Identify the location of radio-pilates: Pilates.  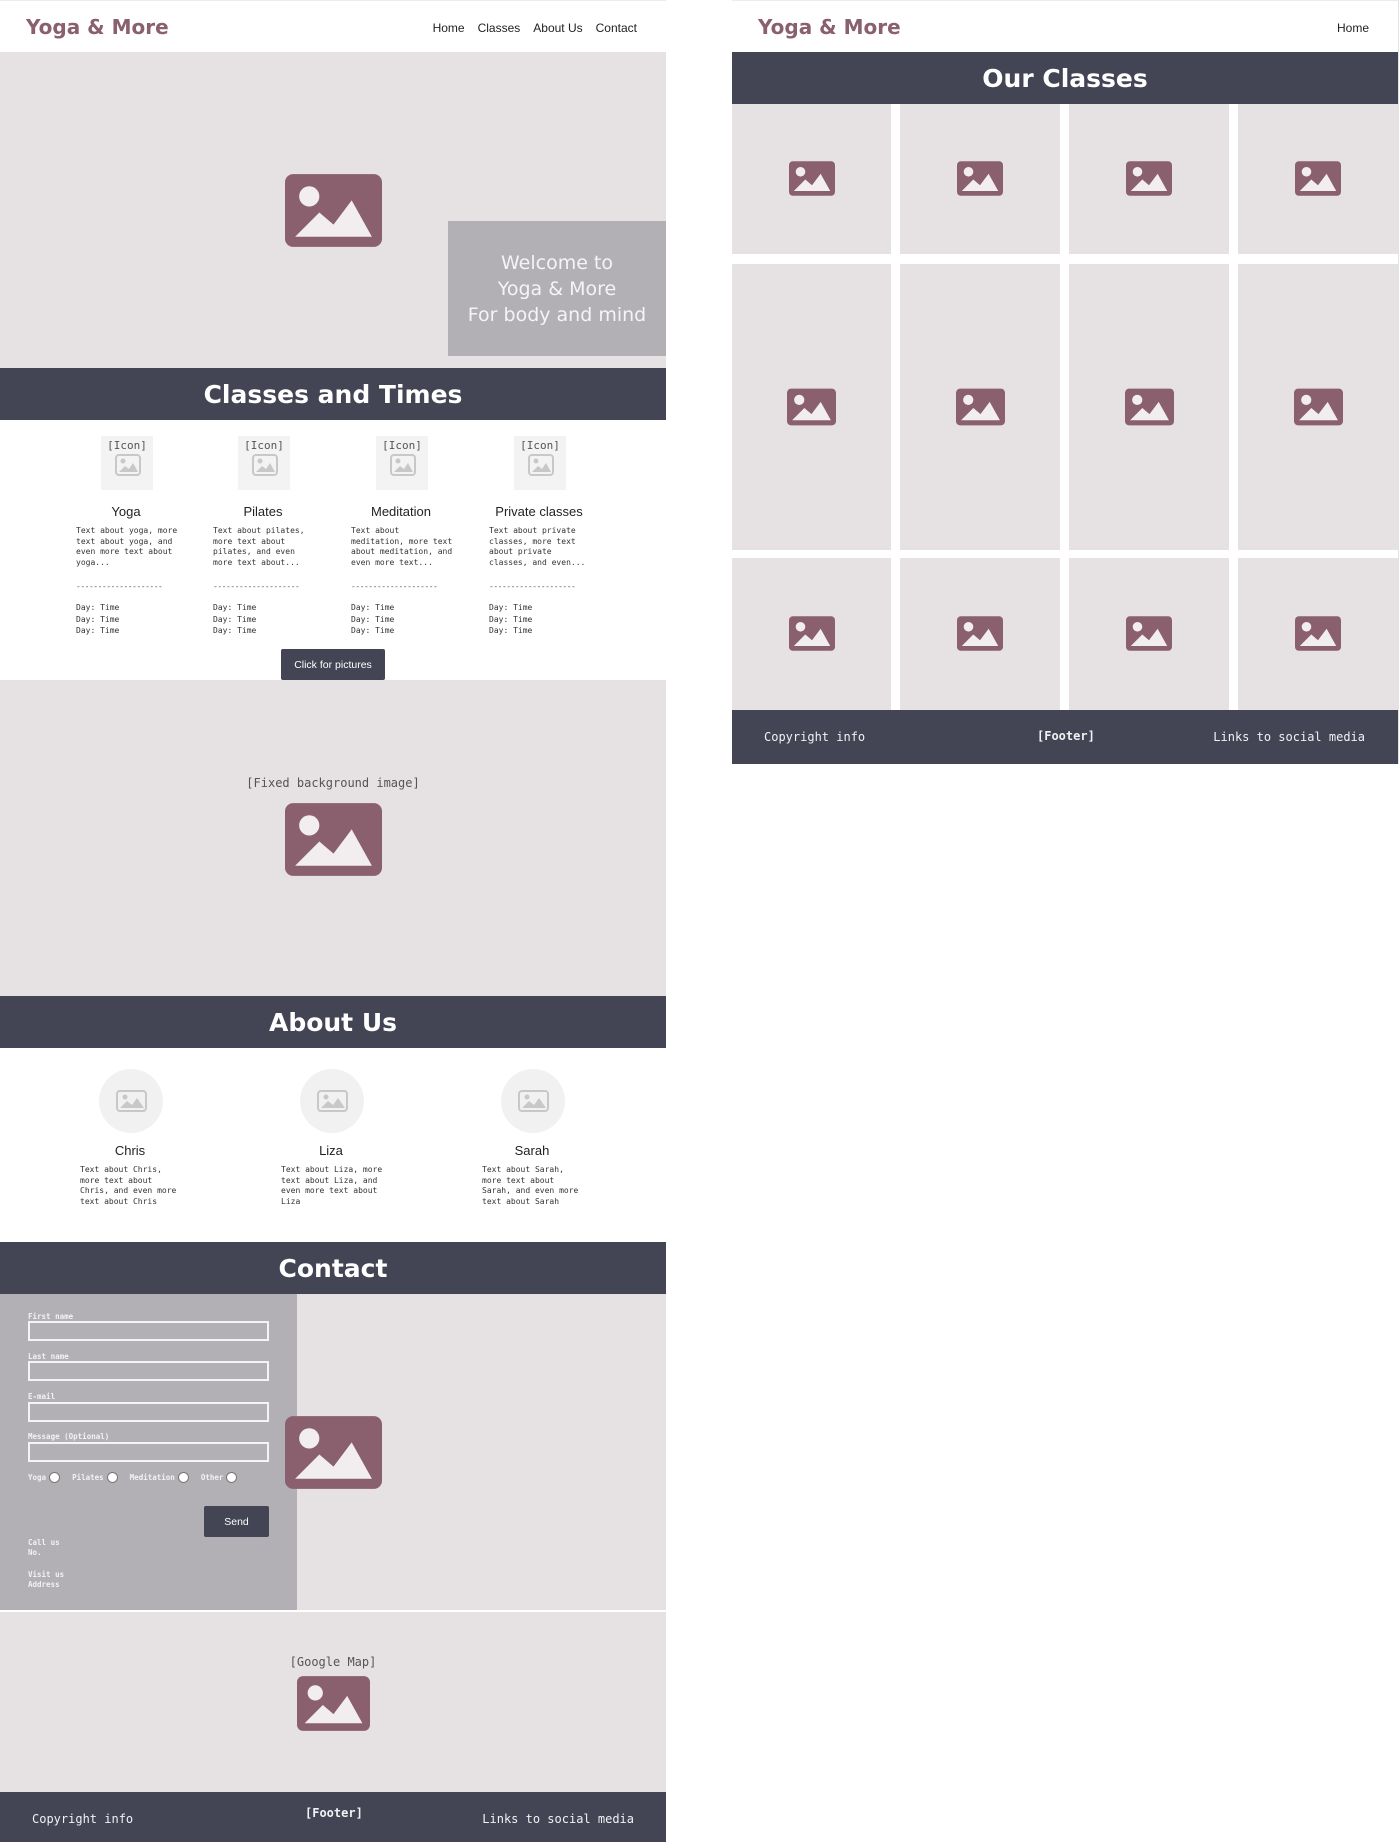
(95, 1477).